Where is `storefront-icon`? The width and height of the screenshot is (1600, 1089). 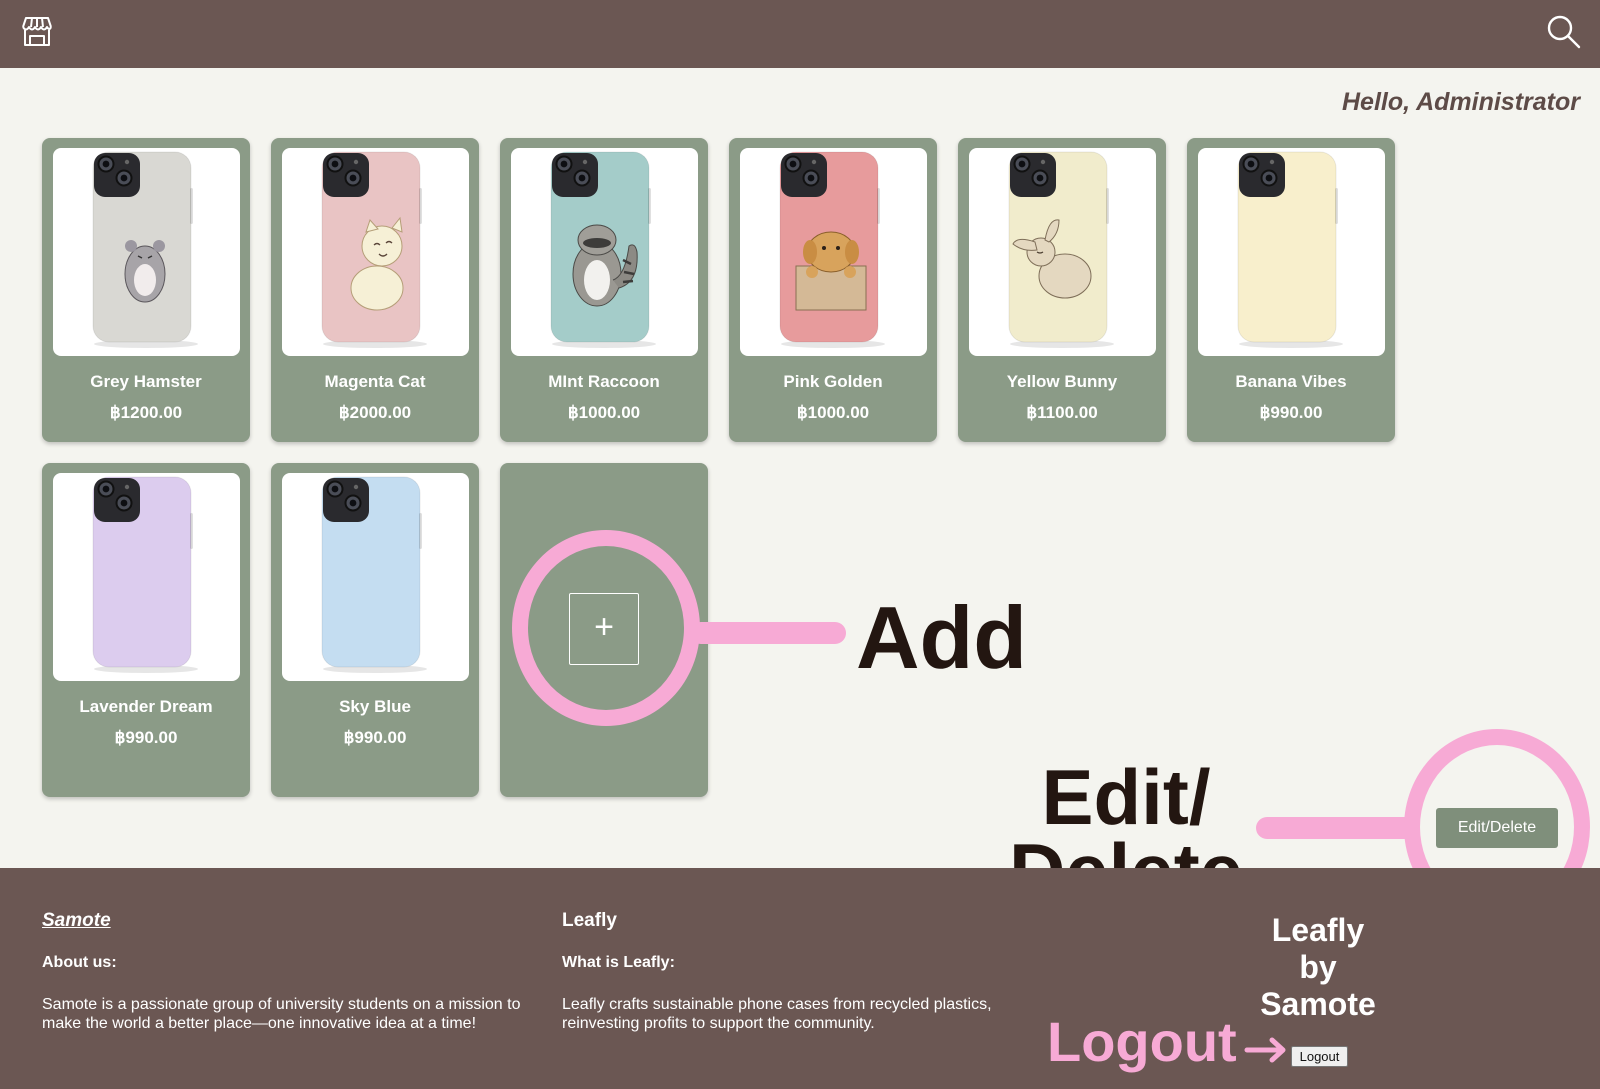 storefront-icon is located at coordinates (37, 32).